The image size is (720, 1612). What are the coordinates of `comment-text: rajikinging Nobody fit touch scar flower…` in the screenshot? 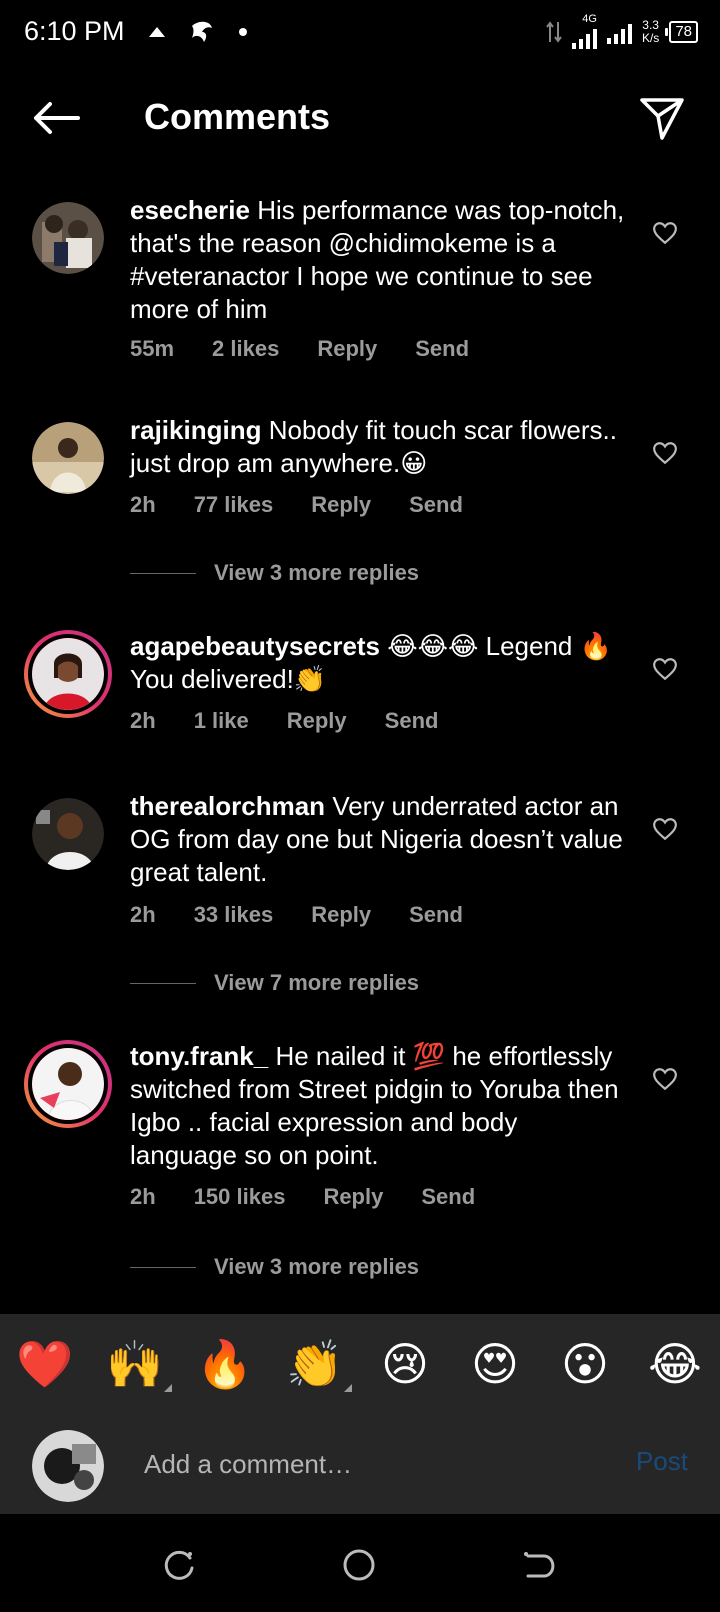 It's located at (380, 447).